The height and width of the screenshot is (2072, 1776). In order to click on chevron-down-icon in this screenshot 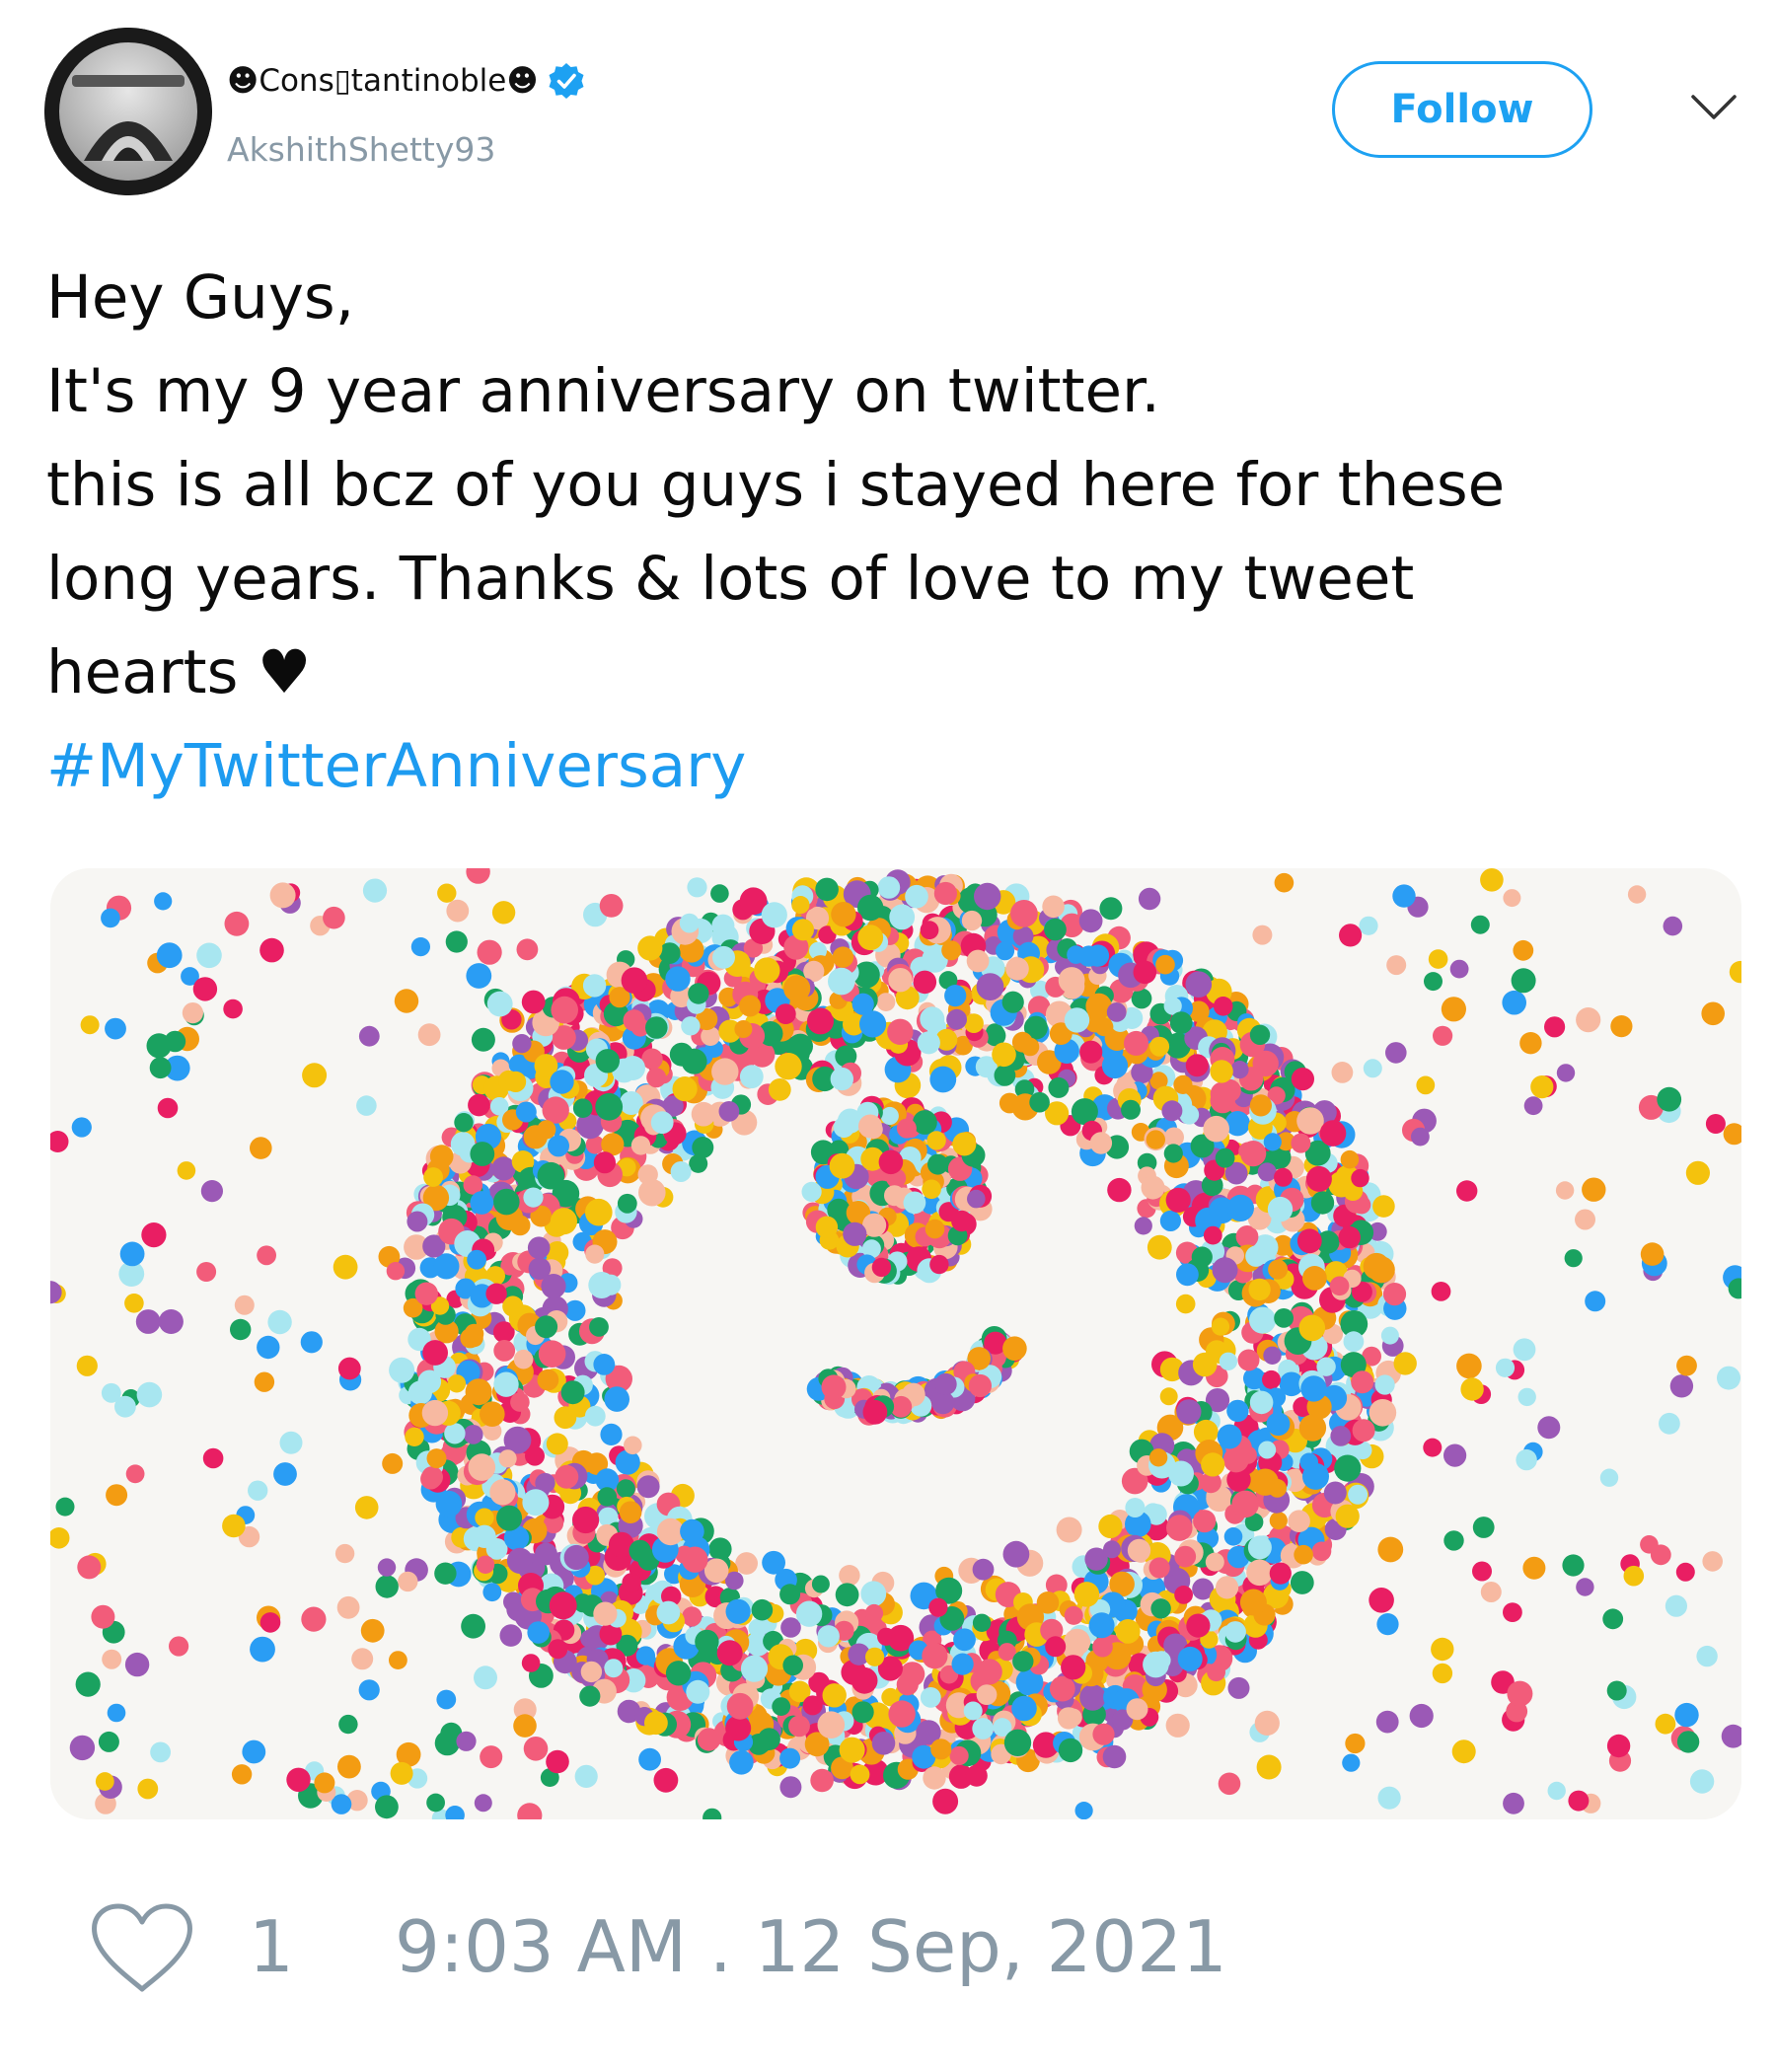, I will do `click(1714, 108)`.